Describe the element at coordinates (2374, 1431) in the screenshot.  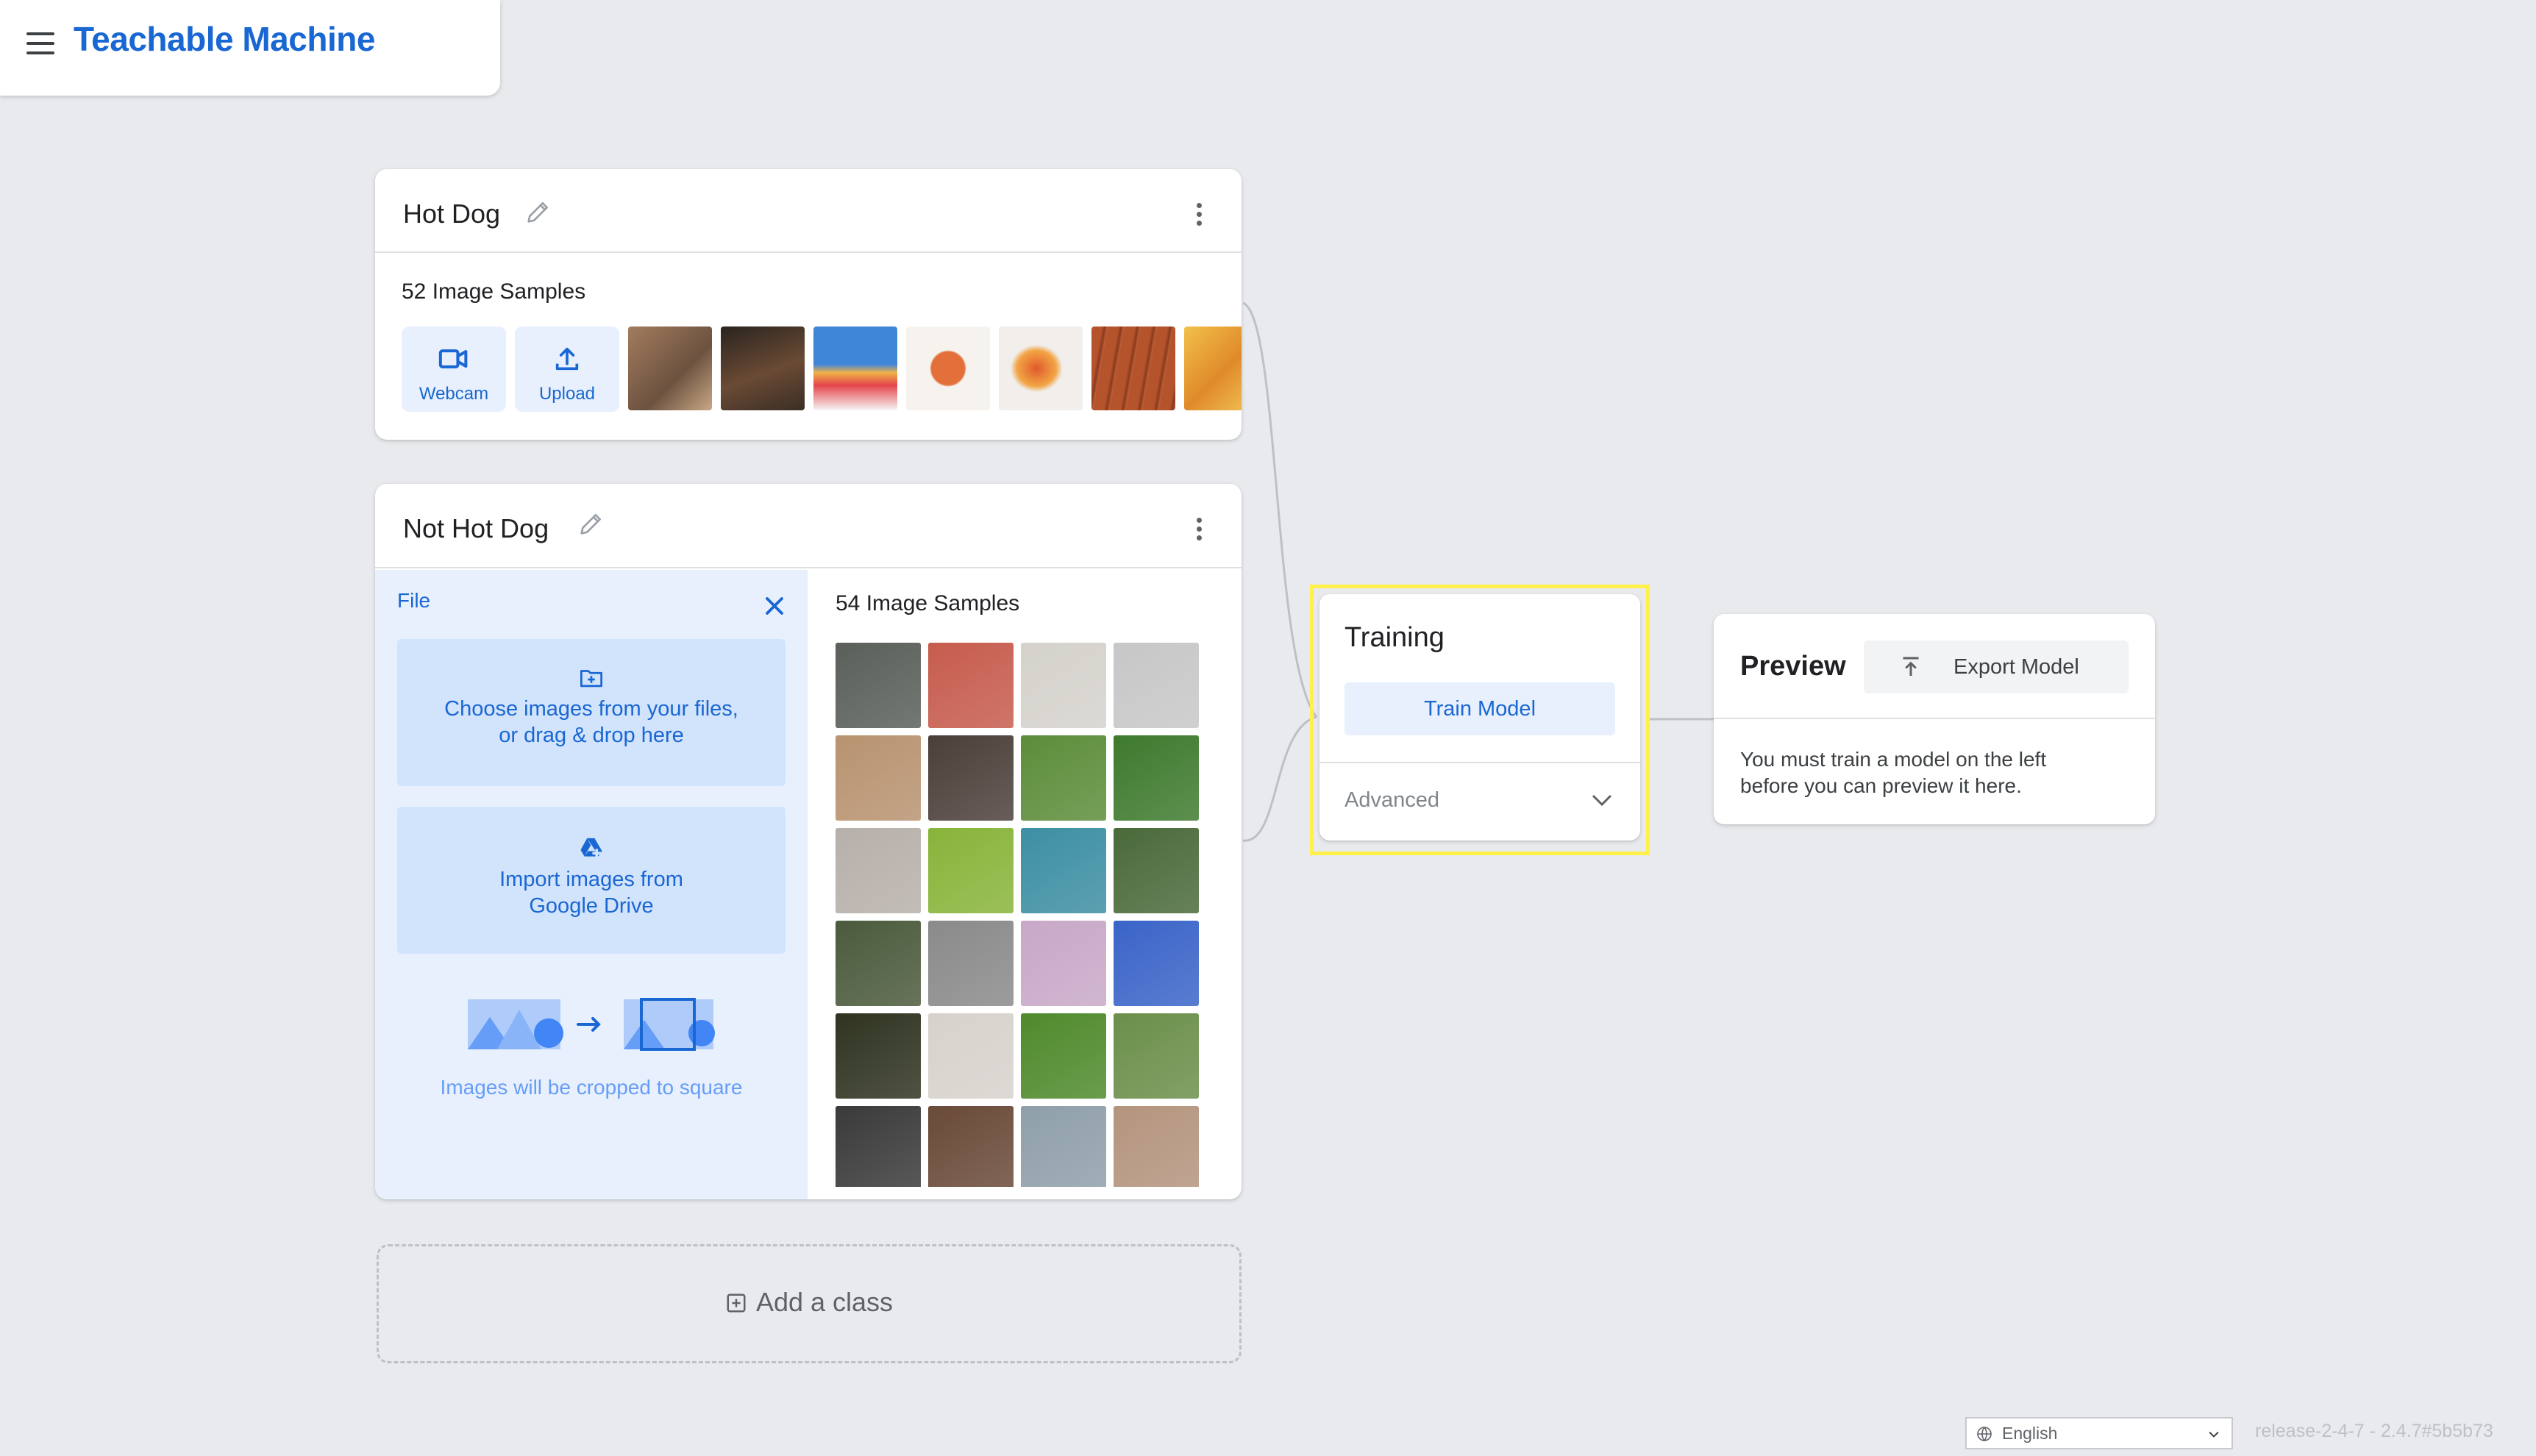
I see `version-label: release-2-4-7 - 2.4.7#5b5b73` at that location.